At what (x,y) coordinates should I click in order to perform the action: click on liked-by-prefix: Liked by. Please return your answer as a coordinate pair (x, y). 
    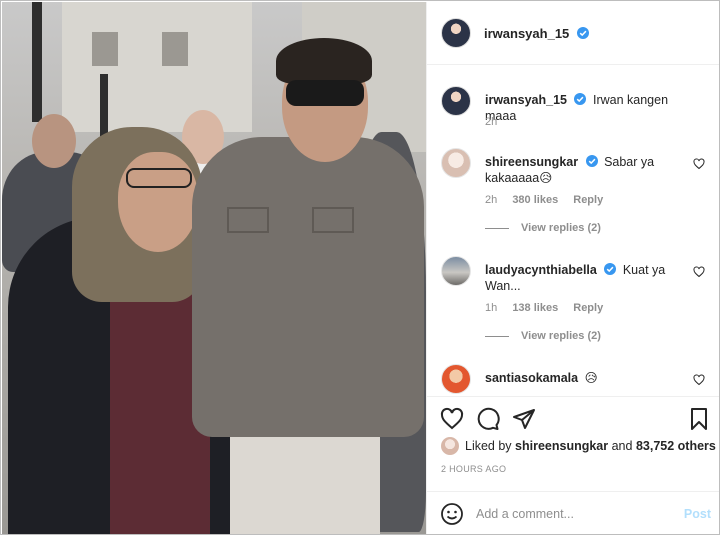
    Looking at the image, I should click on (490, 446).